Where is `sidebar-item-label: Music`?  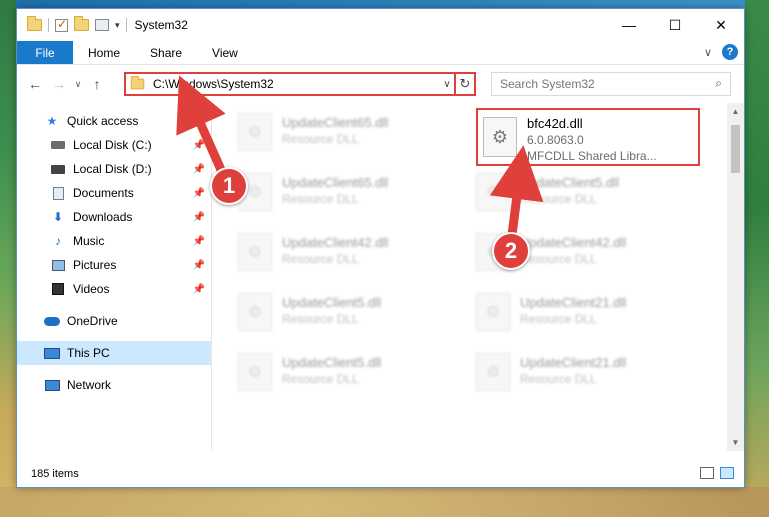 sidebar-item-label: Music is located at coordinates (89, 241).